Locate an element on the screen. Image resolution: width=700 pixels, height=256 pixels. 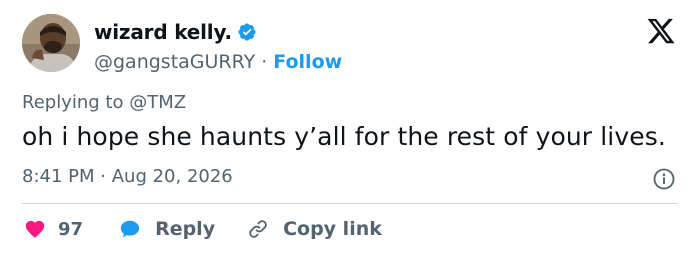
reply-button: Reply is located at coordinates (167, 229).